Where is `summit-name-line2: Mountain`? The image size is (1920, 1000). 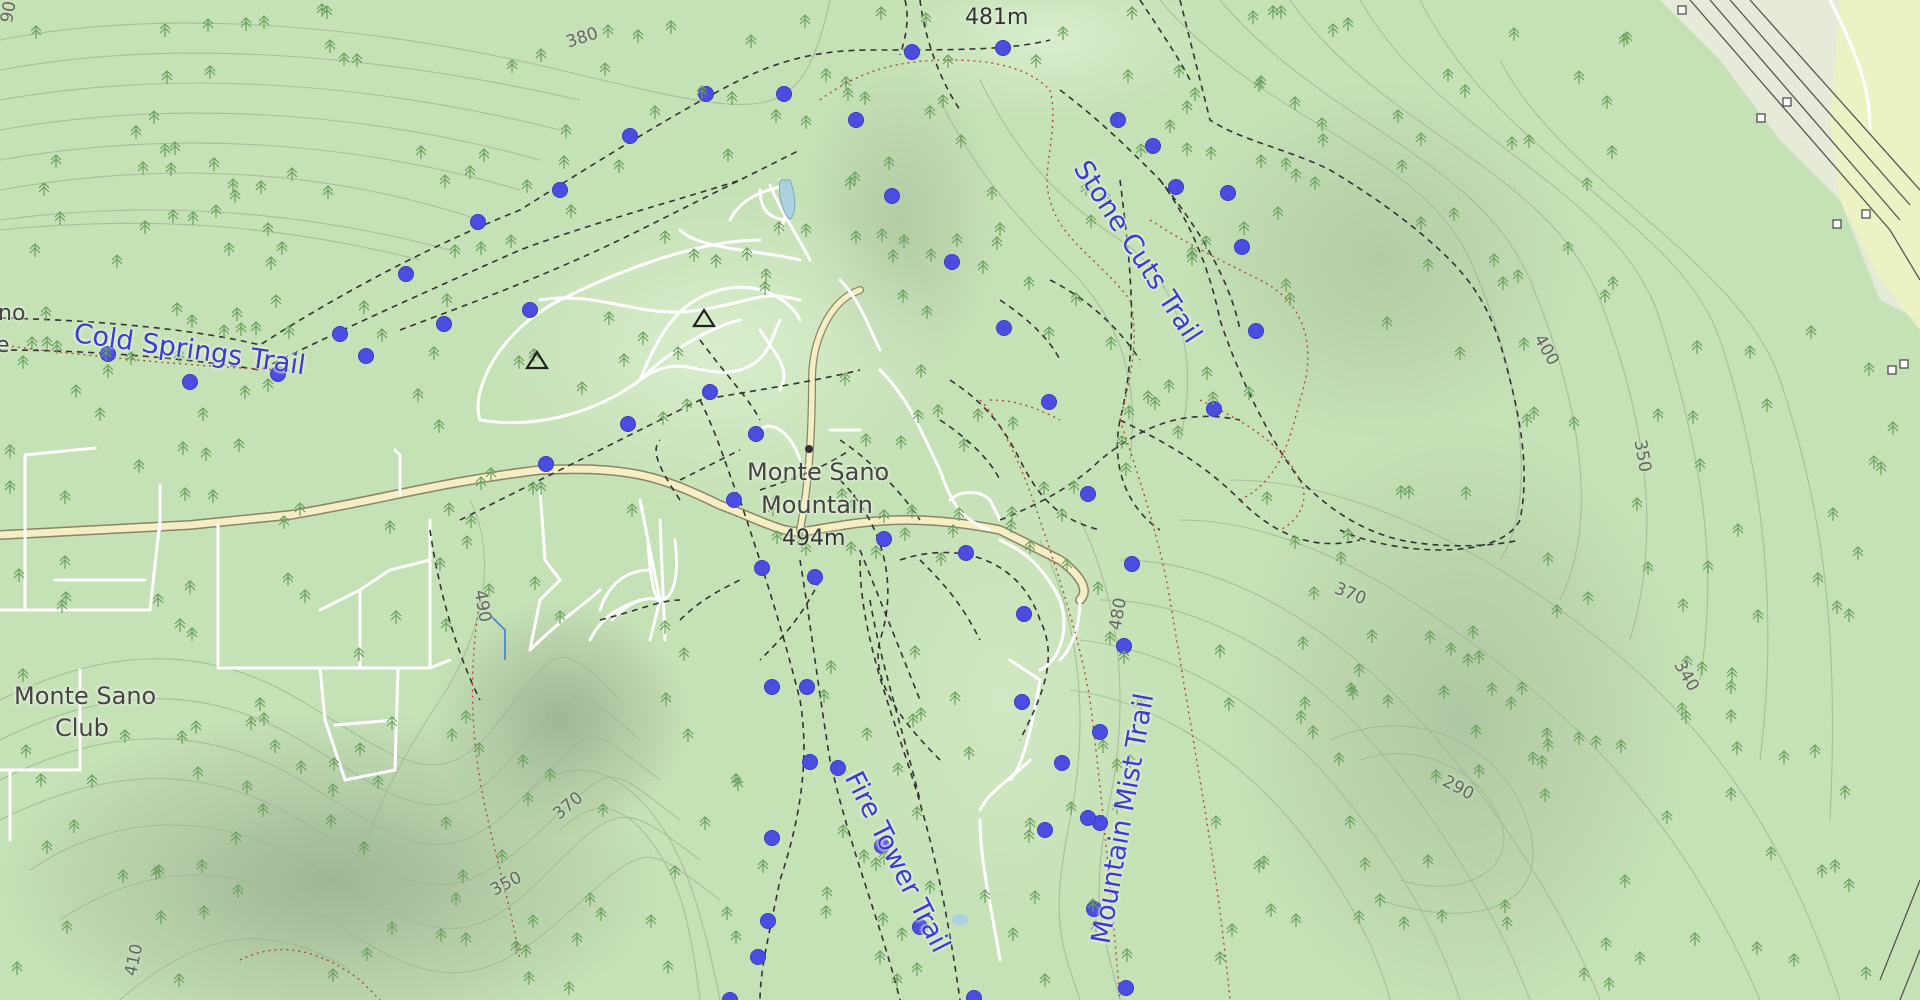
summit-name-line2: Mountain is located at coordinates (817, 505).